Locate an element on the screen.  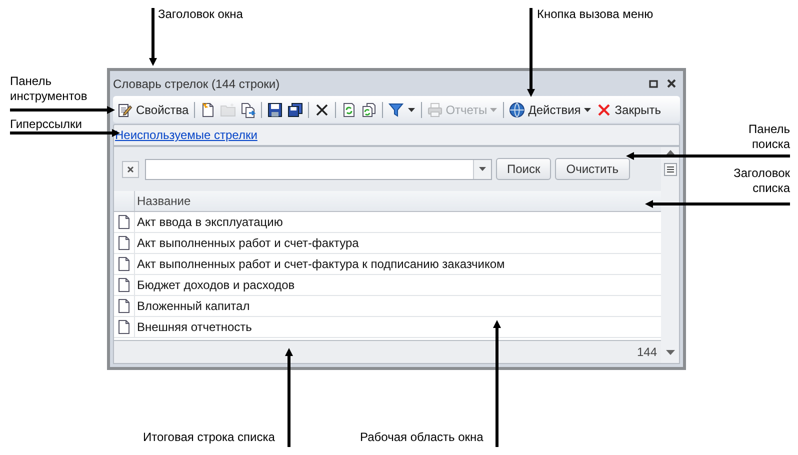
table-cell-text: Бюджет доходов и расходов is located at coordinates (216, 285).